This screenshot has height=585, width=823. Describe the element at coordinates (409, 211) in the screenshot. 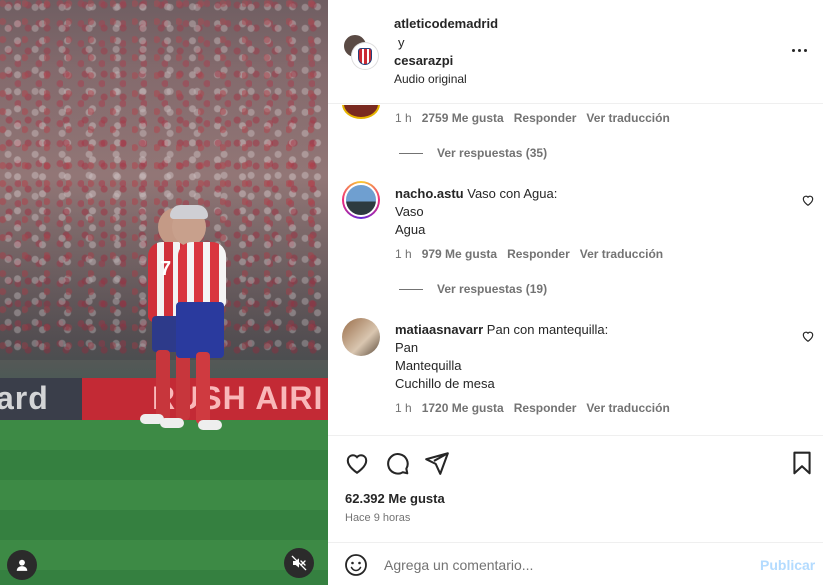

I see `comment-line: Vaso` at that location.